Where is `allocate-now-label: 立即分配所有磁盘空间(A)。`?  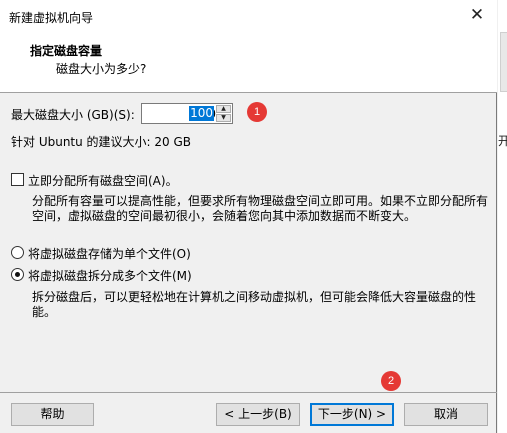 allocate-now-label: 立即分配所有磁盘空间(A)。 is located at coordinates (103, 180).